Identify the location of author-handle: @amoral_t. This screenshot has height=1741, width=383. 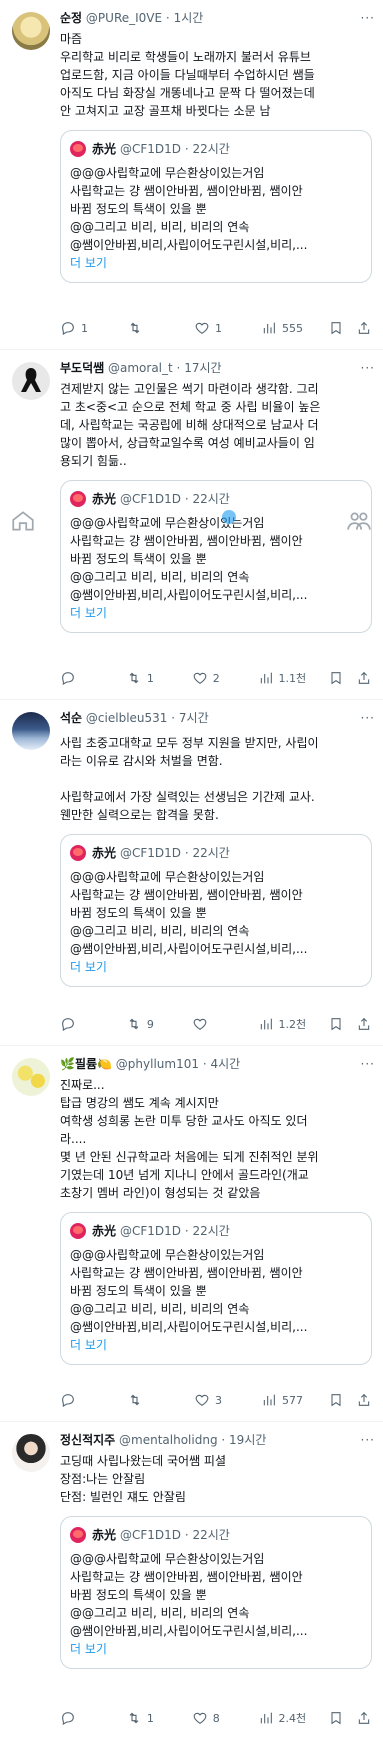
(140, 368).